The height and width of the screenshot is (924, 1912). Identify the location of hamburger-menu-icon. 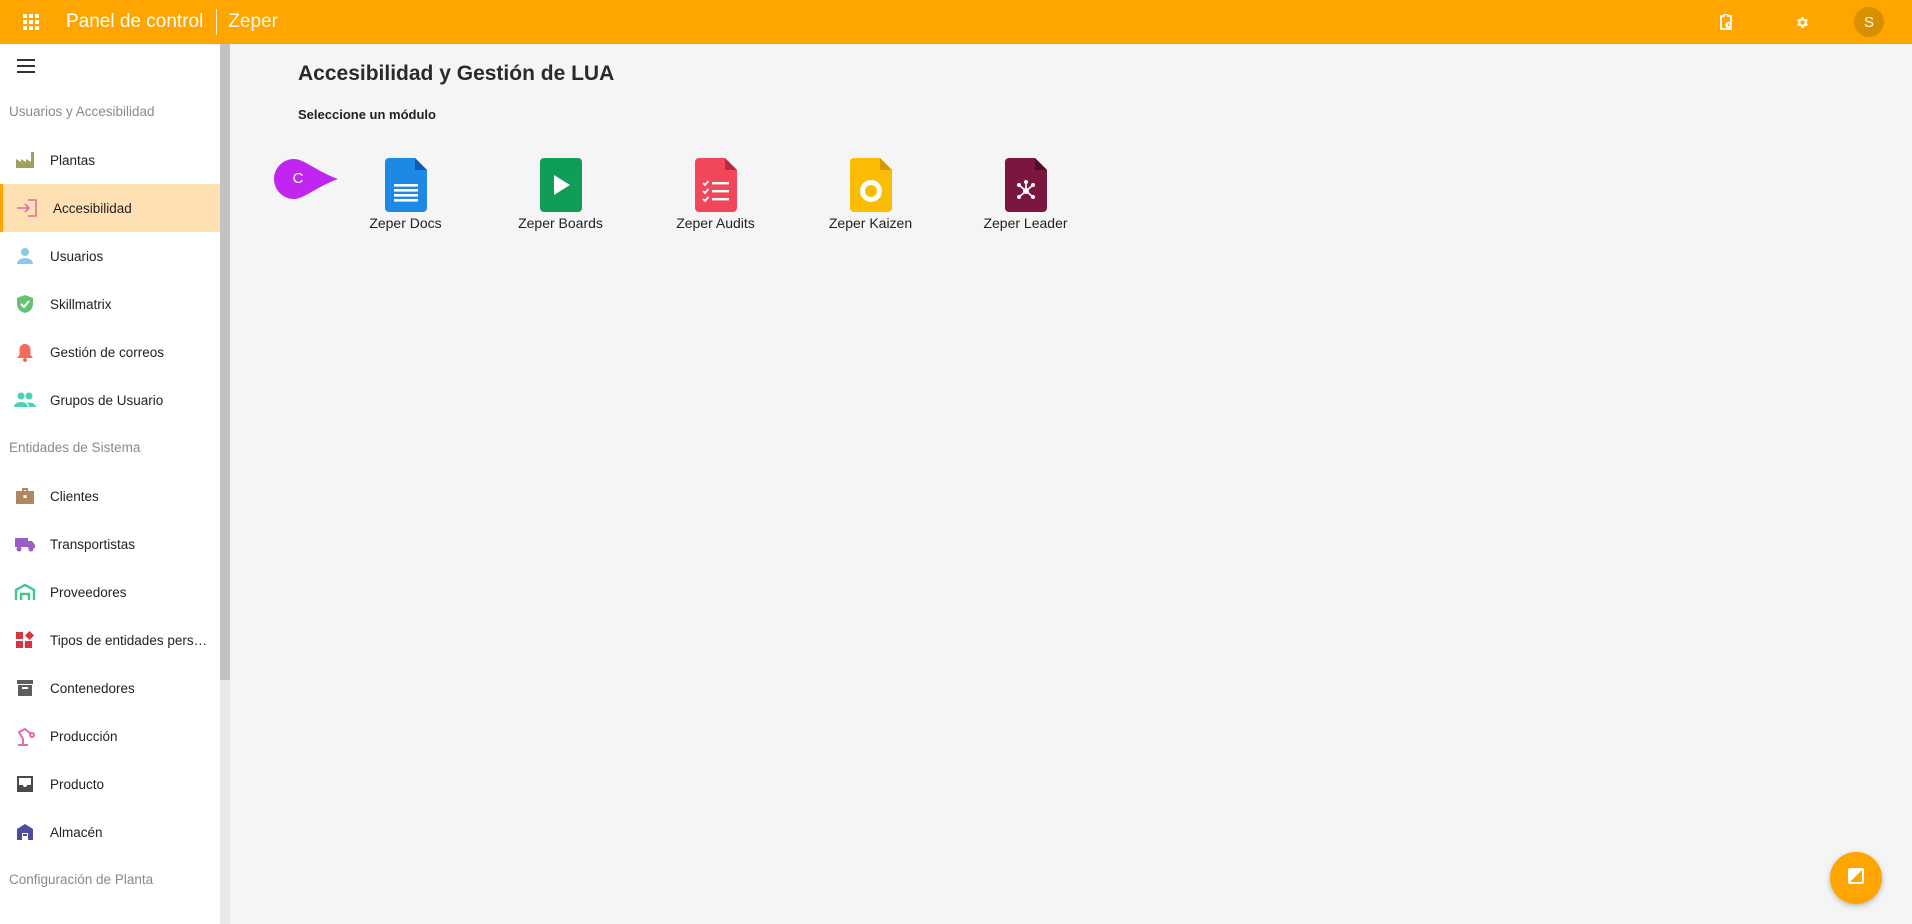
(26, 66).